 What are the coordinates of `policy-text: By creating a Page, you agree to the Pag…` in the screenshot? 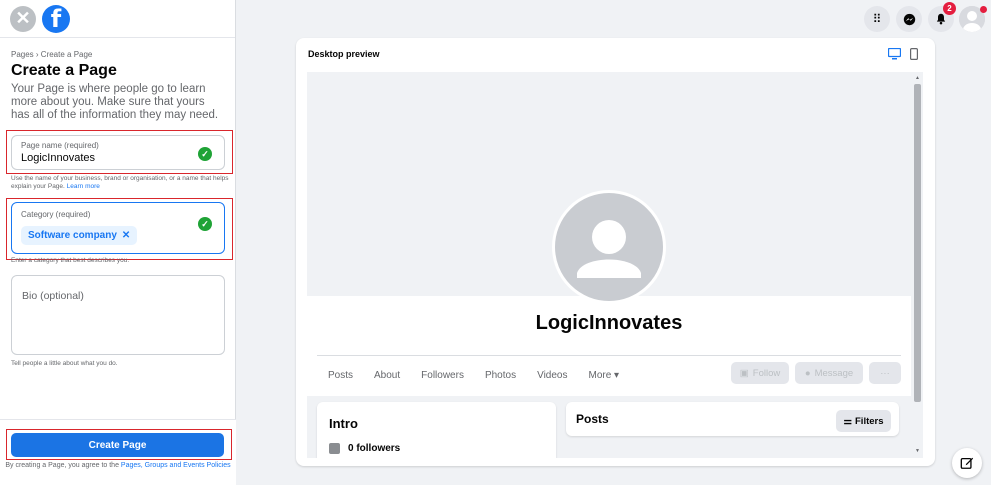 It's located at (118, 465).